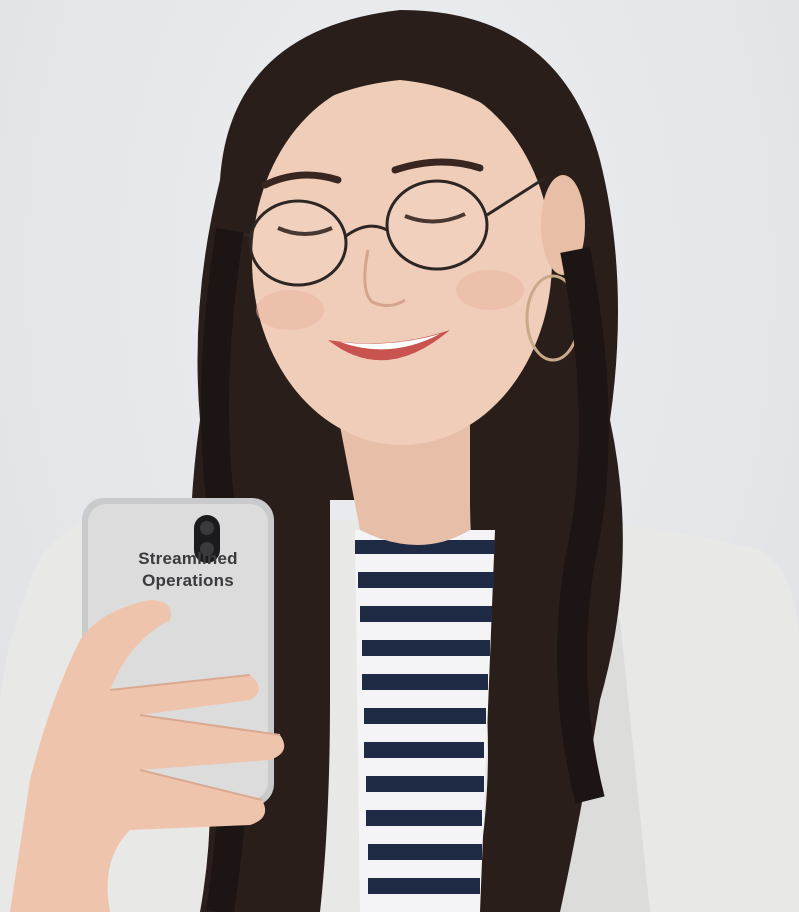 This screenshot has width=799, height=912. I want to click on phone-overlay-text: Streamlined Operations, so click(188, 570).